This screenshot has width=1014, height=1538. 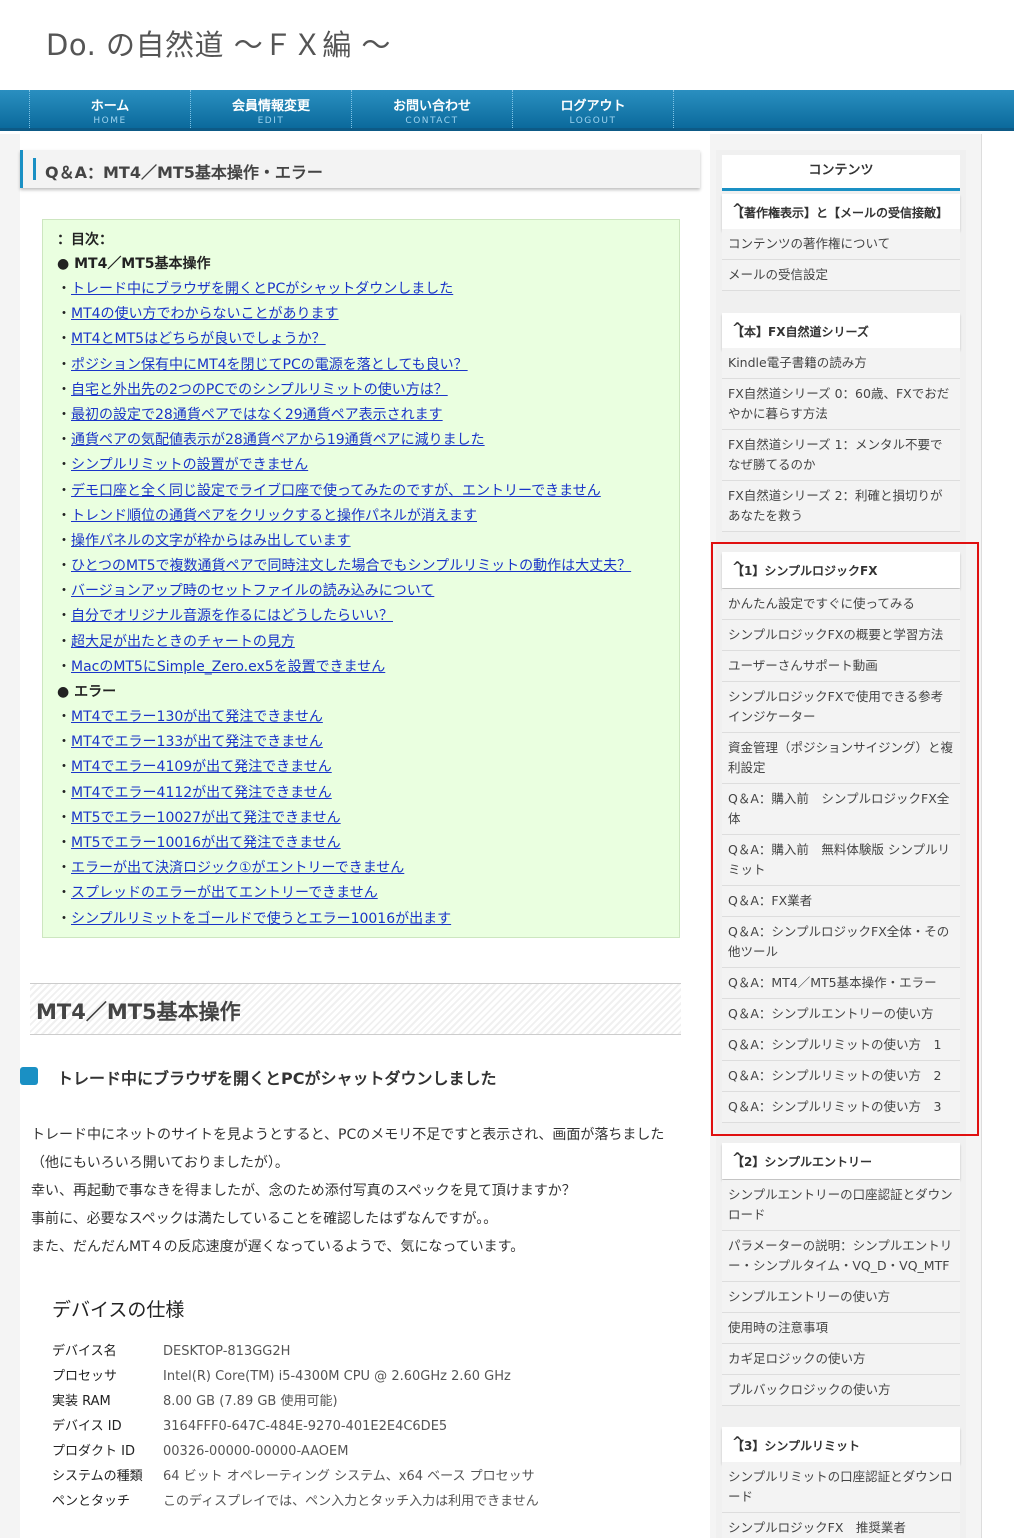 What do you see at coordinates (351, 1501) in the screenshot?
I see `spec-value: このディスプレイでは、ペン入力とタッチ入力は利用できません` at bounding box center [351, 1501].